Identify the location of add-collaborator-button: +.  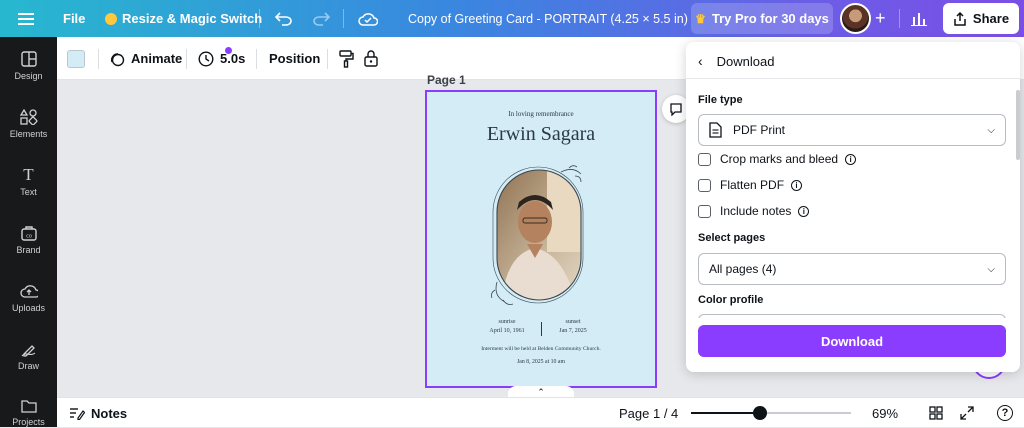
(880, 18).